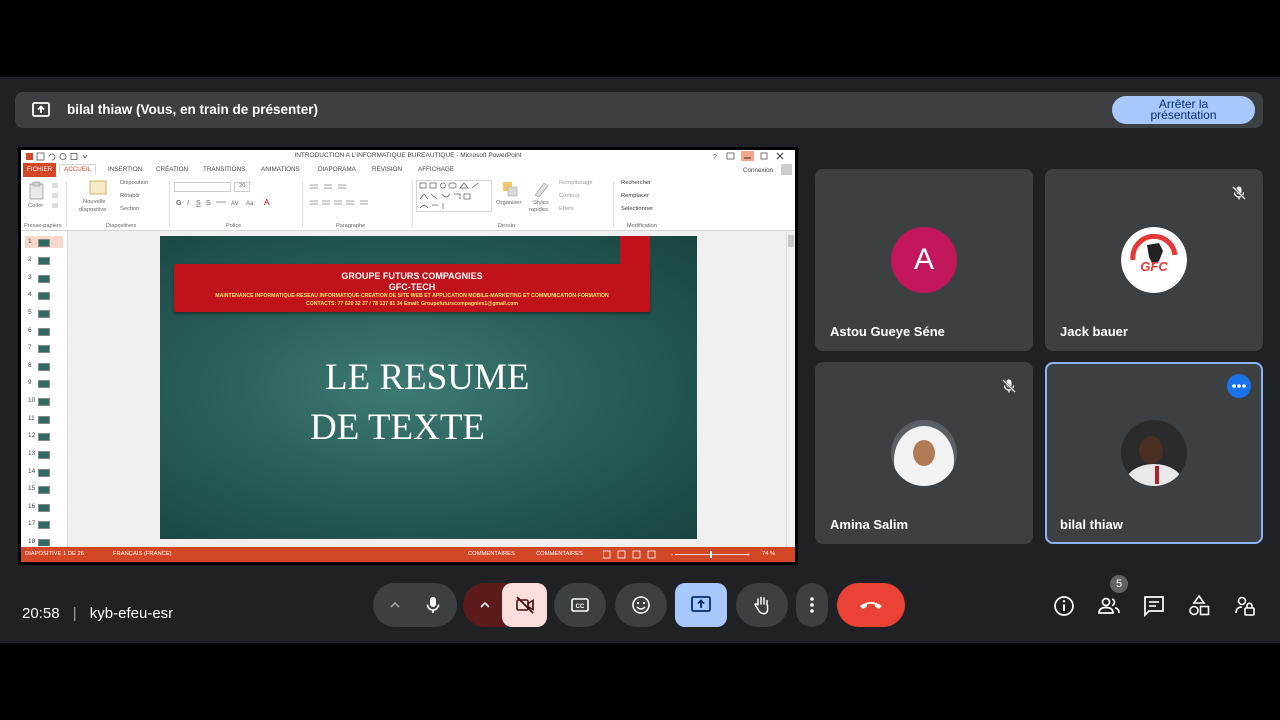  I want to click on slide-thumbnail: 5, so click(44, 313).